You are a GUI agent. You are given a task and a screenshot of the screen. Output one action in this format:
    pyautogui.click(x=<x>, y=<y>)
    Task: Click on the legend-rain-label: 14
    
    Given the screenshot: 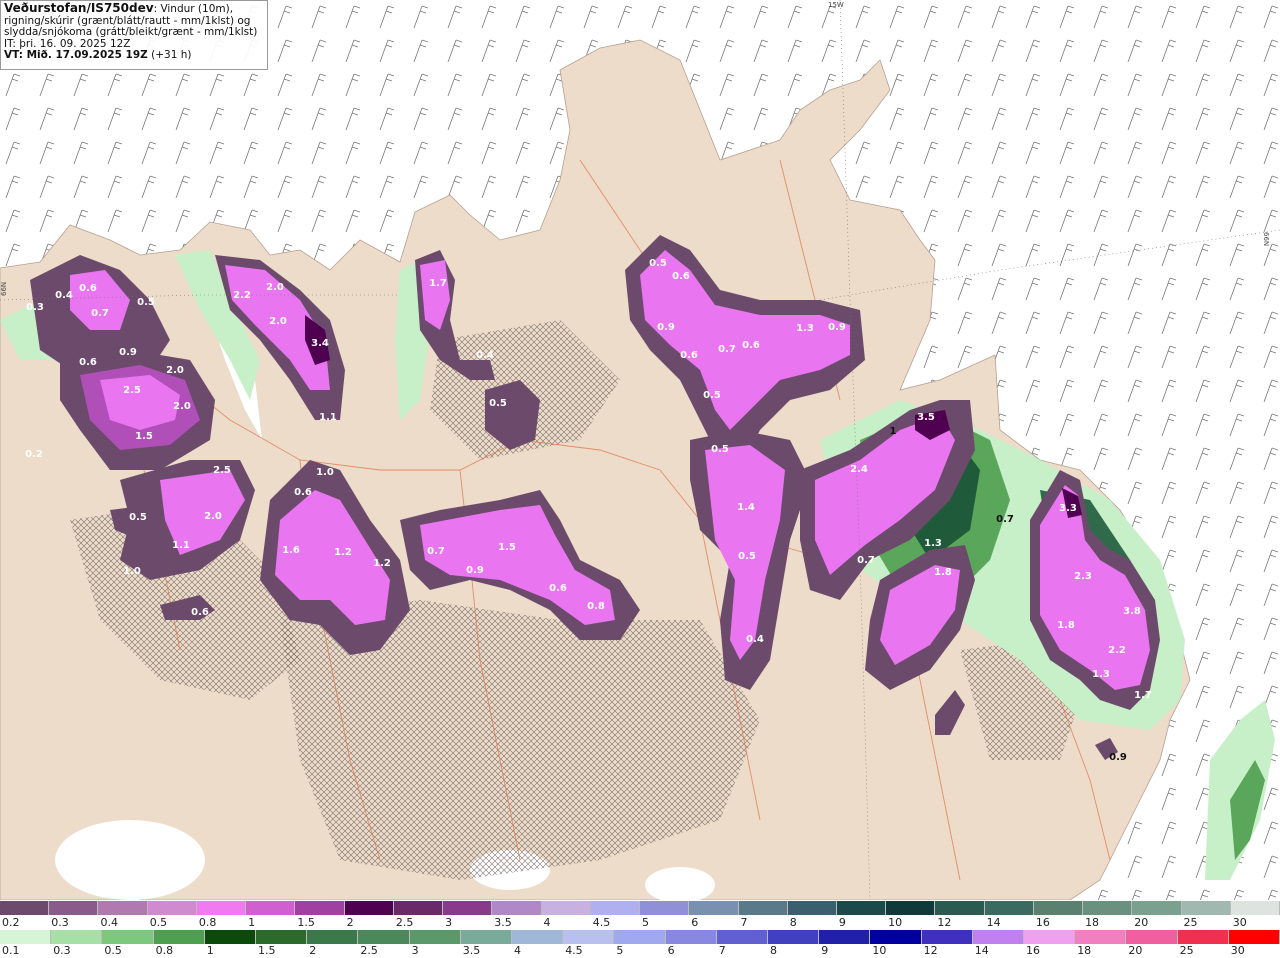 What is the action you would take?
    pyautogui.click(x=981, y=950)
    